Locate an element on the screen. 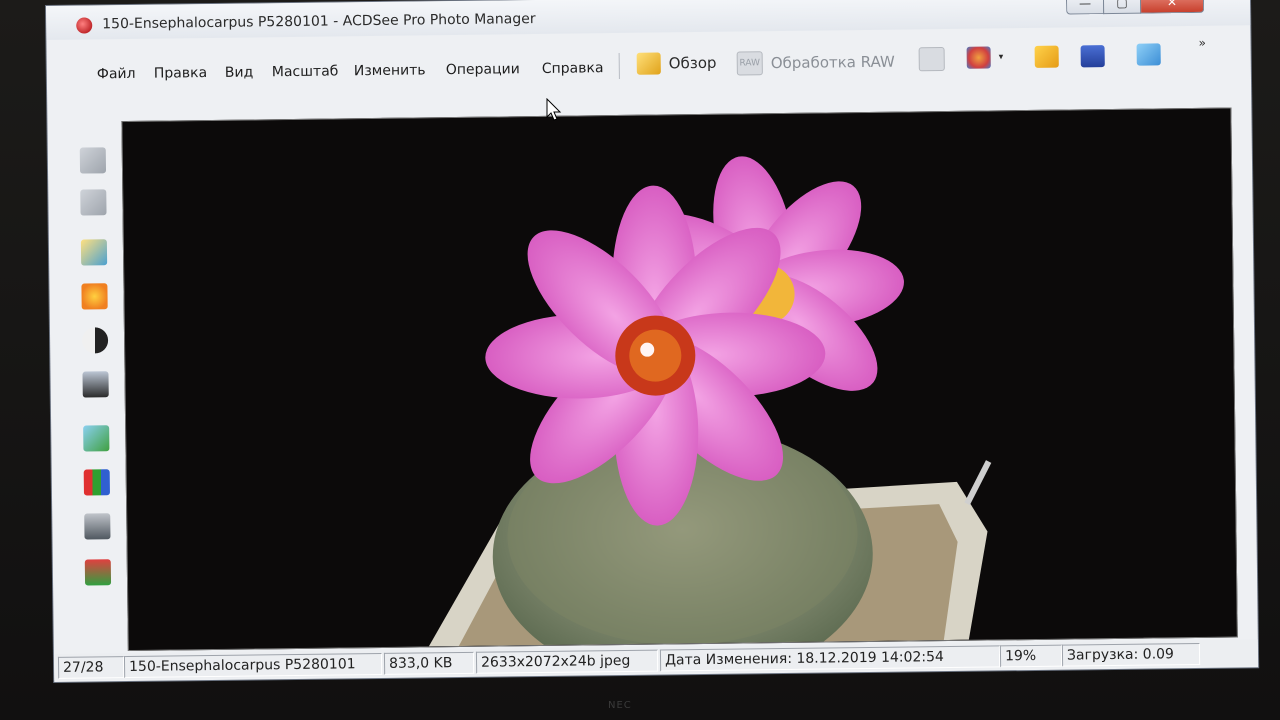 This screenshot has height=720, width=1280. menu-file: Файл is located at coordinates (116, 74).